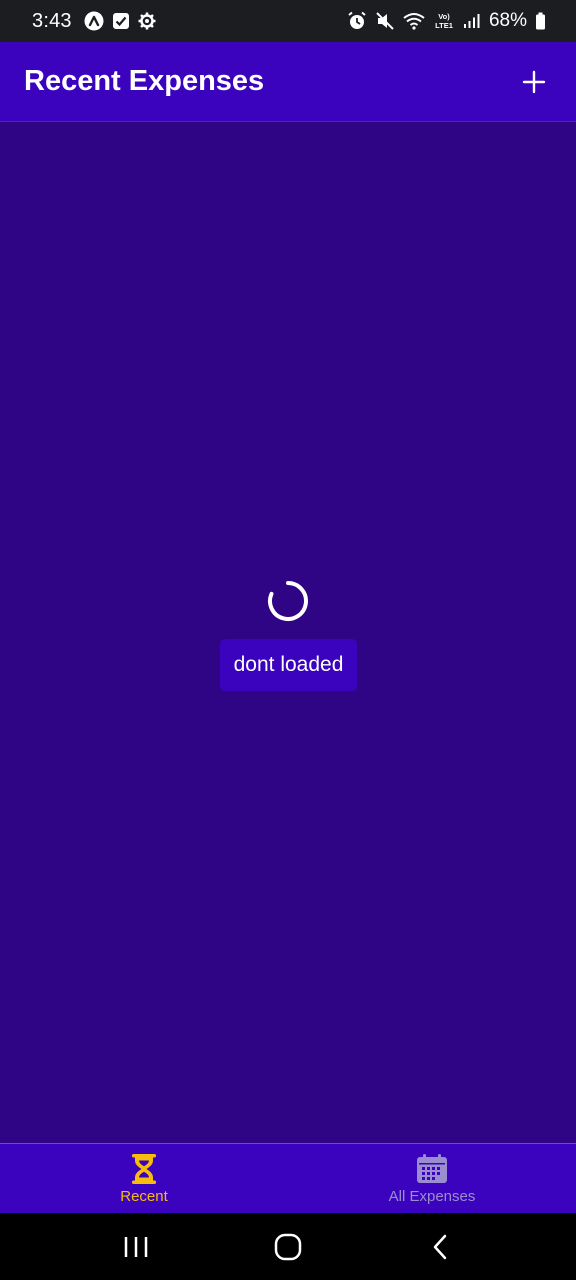 Image resolution: width=576 pixels, height=1280 pixels. What do you see at coordinates (444, 25) in the screenshot?
I see `svg-text: LTE1` at bounding box center [444, 25].